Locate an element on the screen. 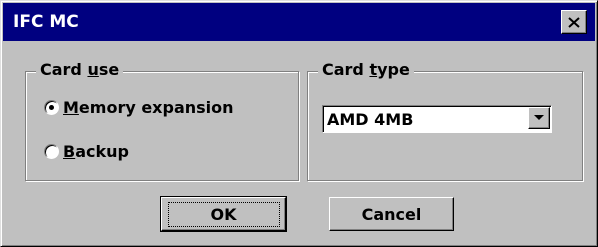  radio-memory-expansion: Memory expansion is located at coordinates (139, 107).